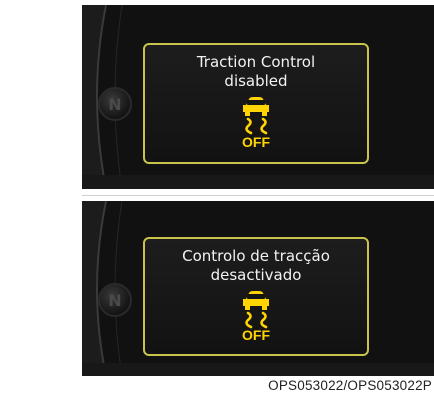  What do you see at coordinates (256, 275) in the screenshot?
I see `message-line-2: desactivado` at bounding box center [256, 275].